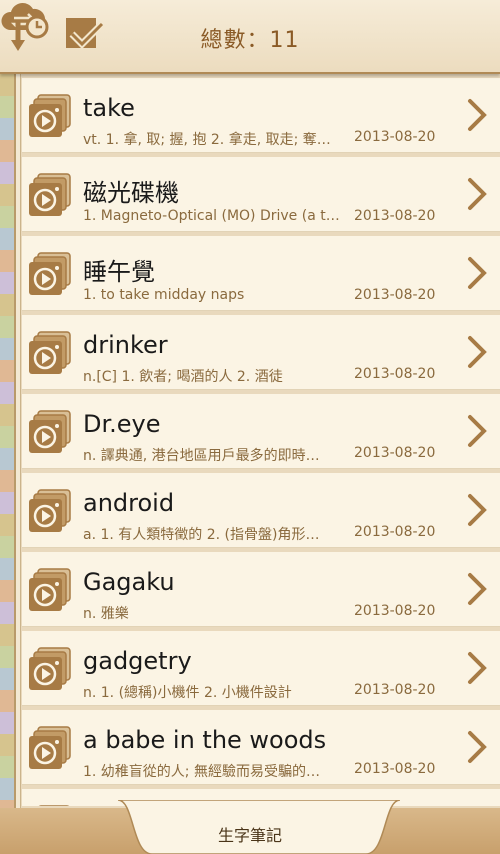  What do you see at coordinates (122, 424) in the screenshot?
I see `word-title: Dr.eye` at bounding box center [122, 424].